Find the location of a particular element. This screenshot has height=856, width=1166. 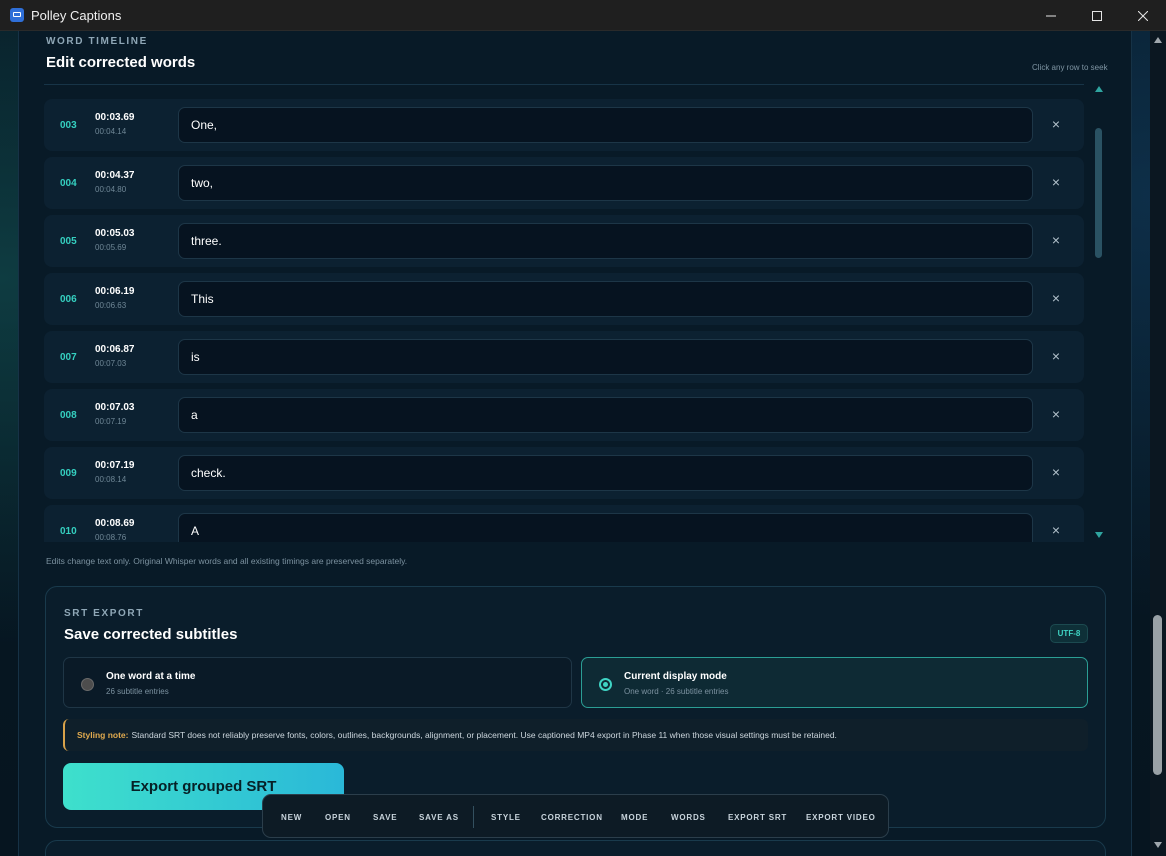

close-icon is located at coordinates (1143, 15).